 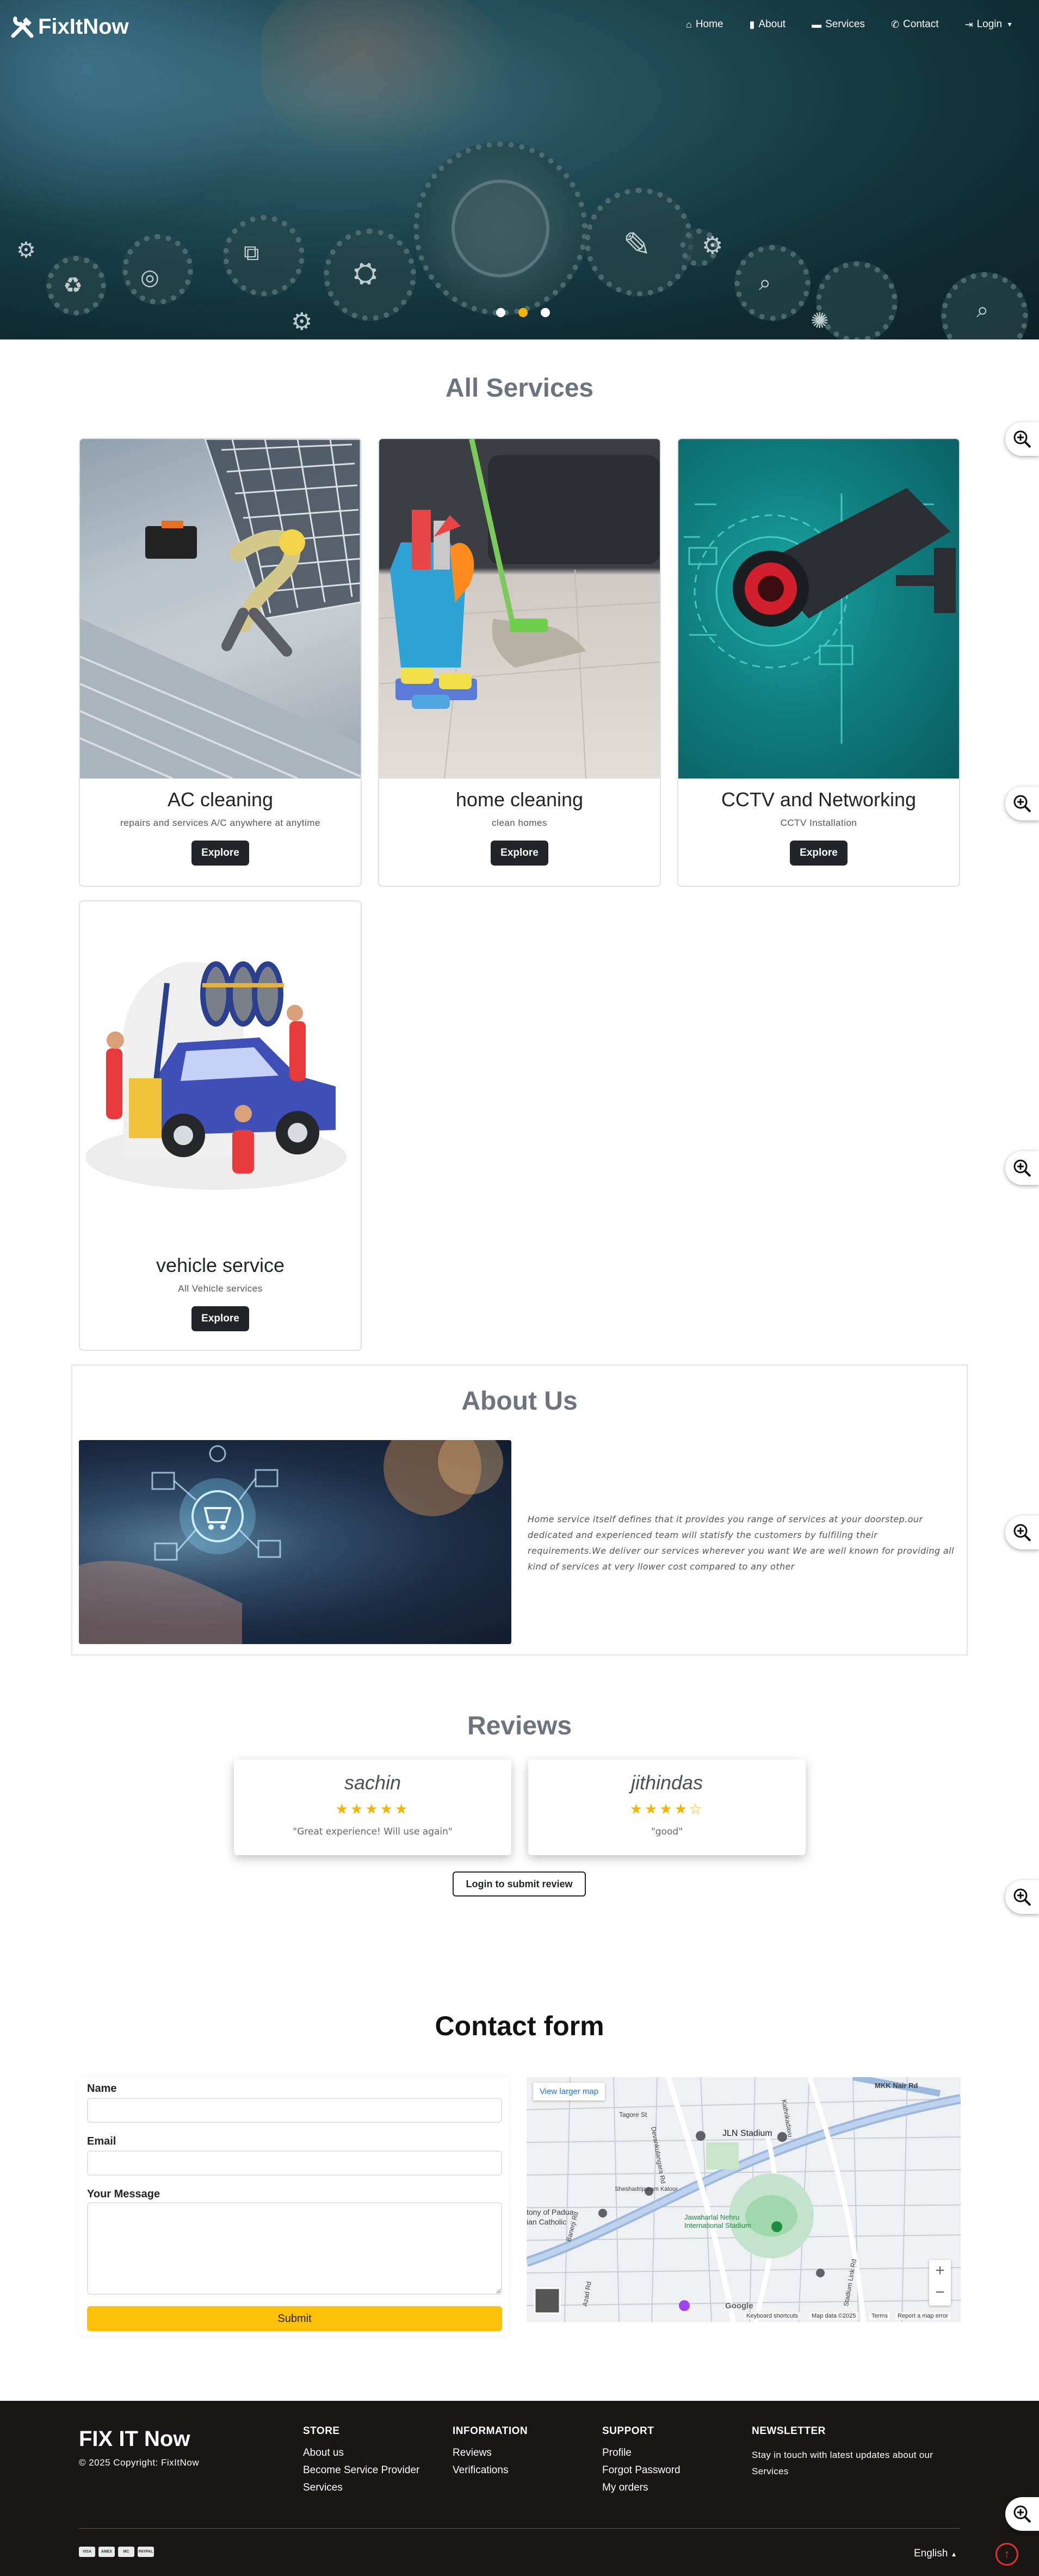 I want to click on brand-name: FixItNow, so click(x=83, y=26).